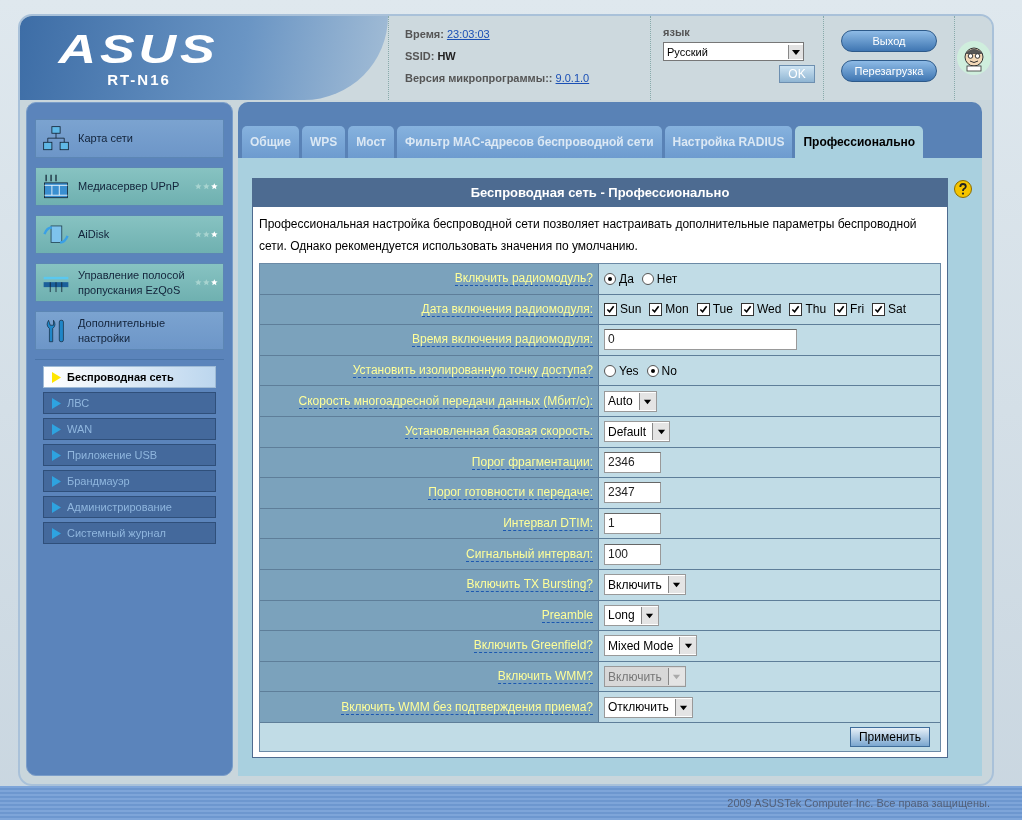 The width and height of the screenshot is (1022, 820). What do you see at coordinates (700, 340) in the screenshot?
I see `time-input-field: 0` at bounding box center [700, 340].